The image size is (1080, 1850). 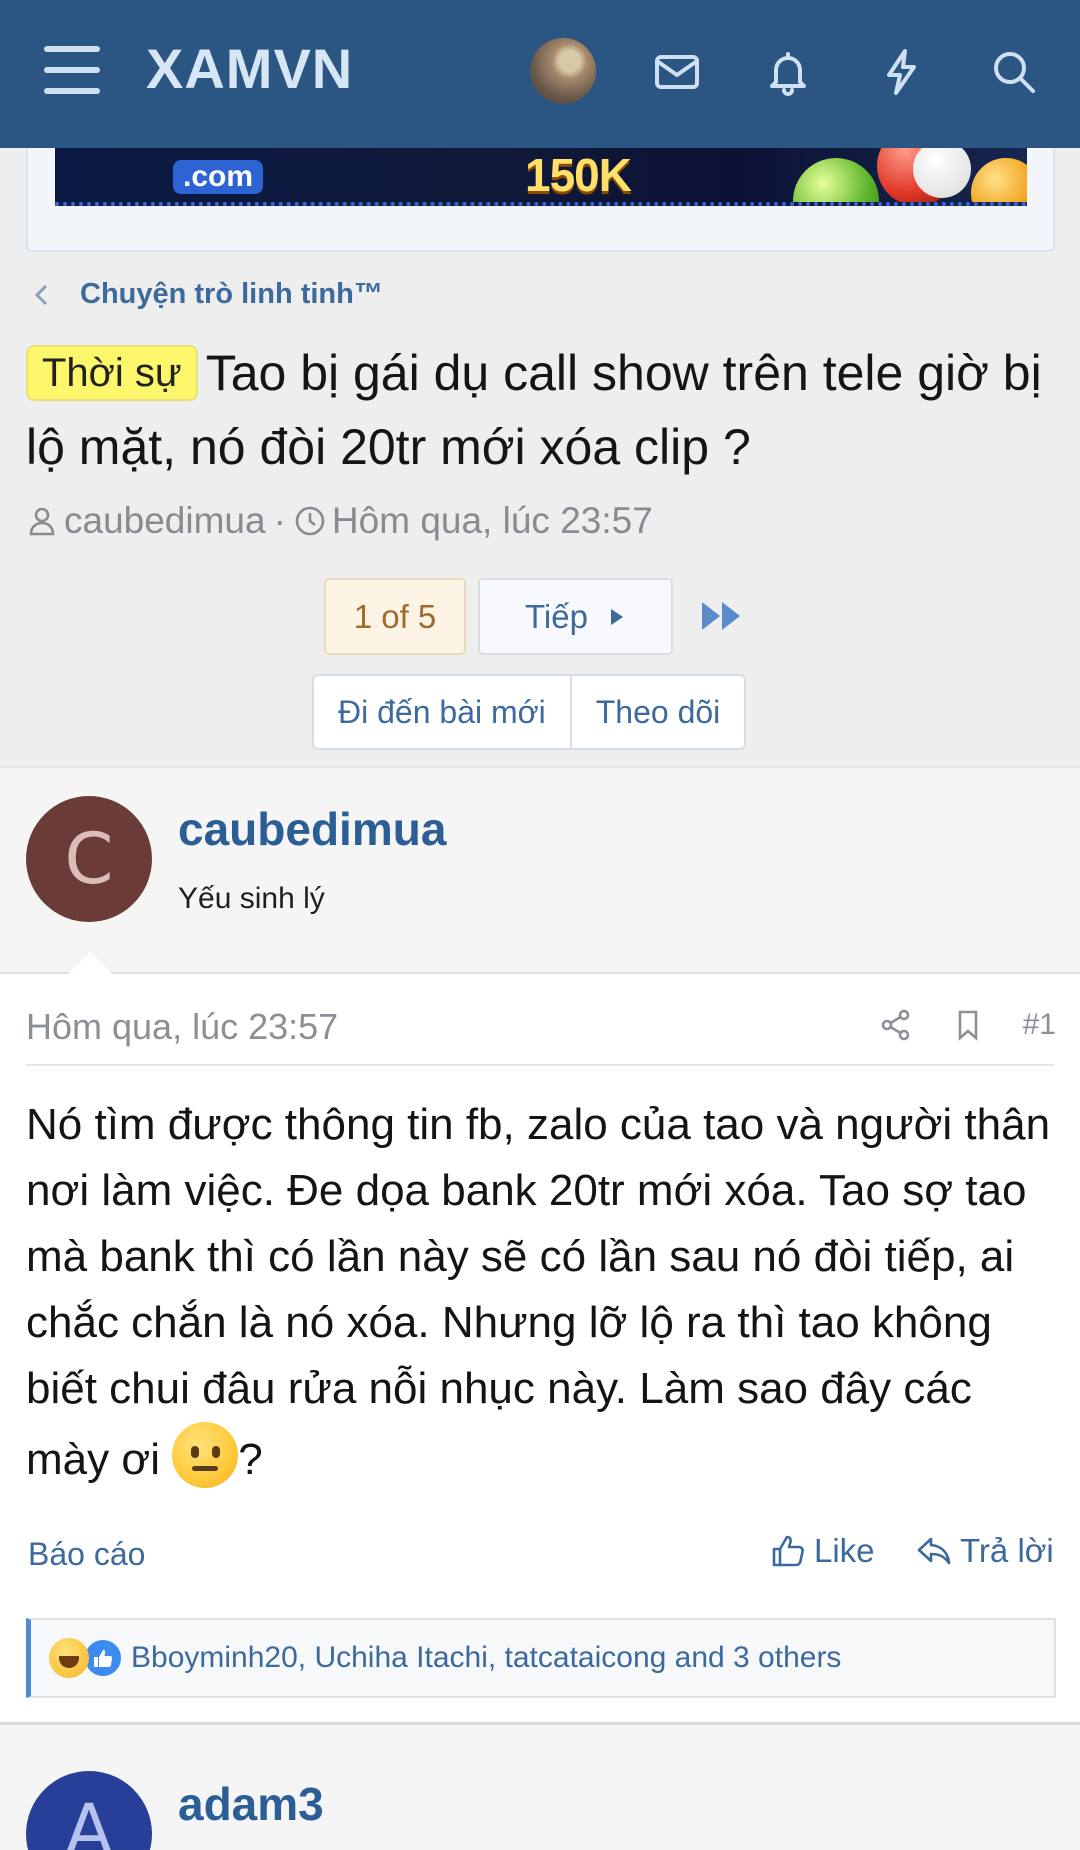 I want to click on thread-date: Hôm qua, lúc 23:57, so click(x=492, y=521).